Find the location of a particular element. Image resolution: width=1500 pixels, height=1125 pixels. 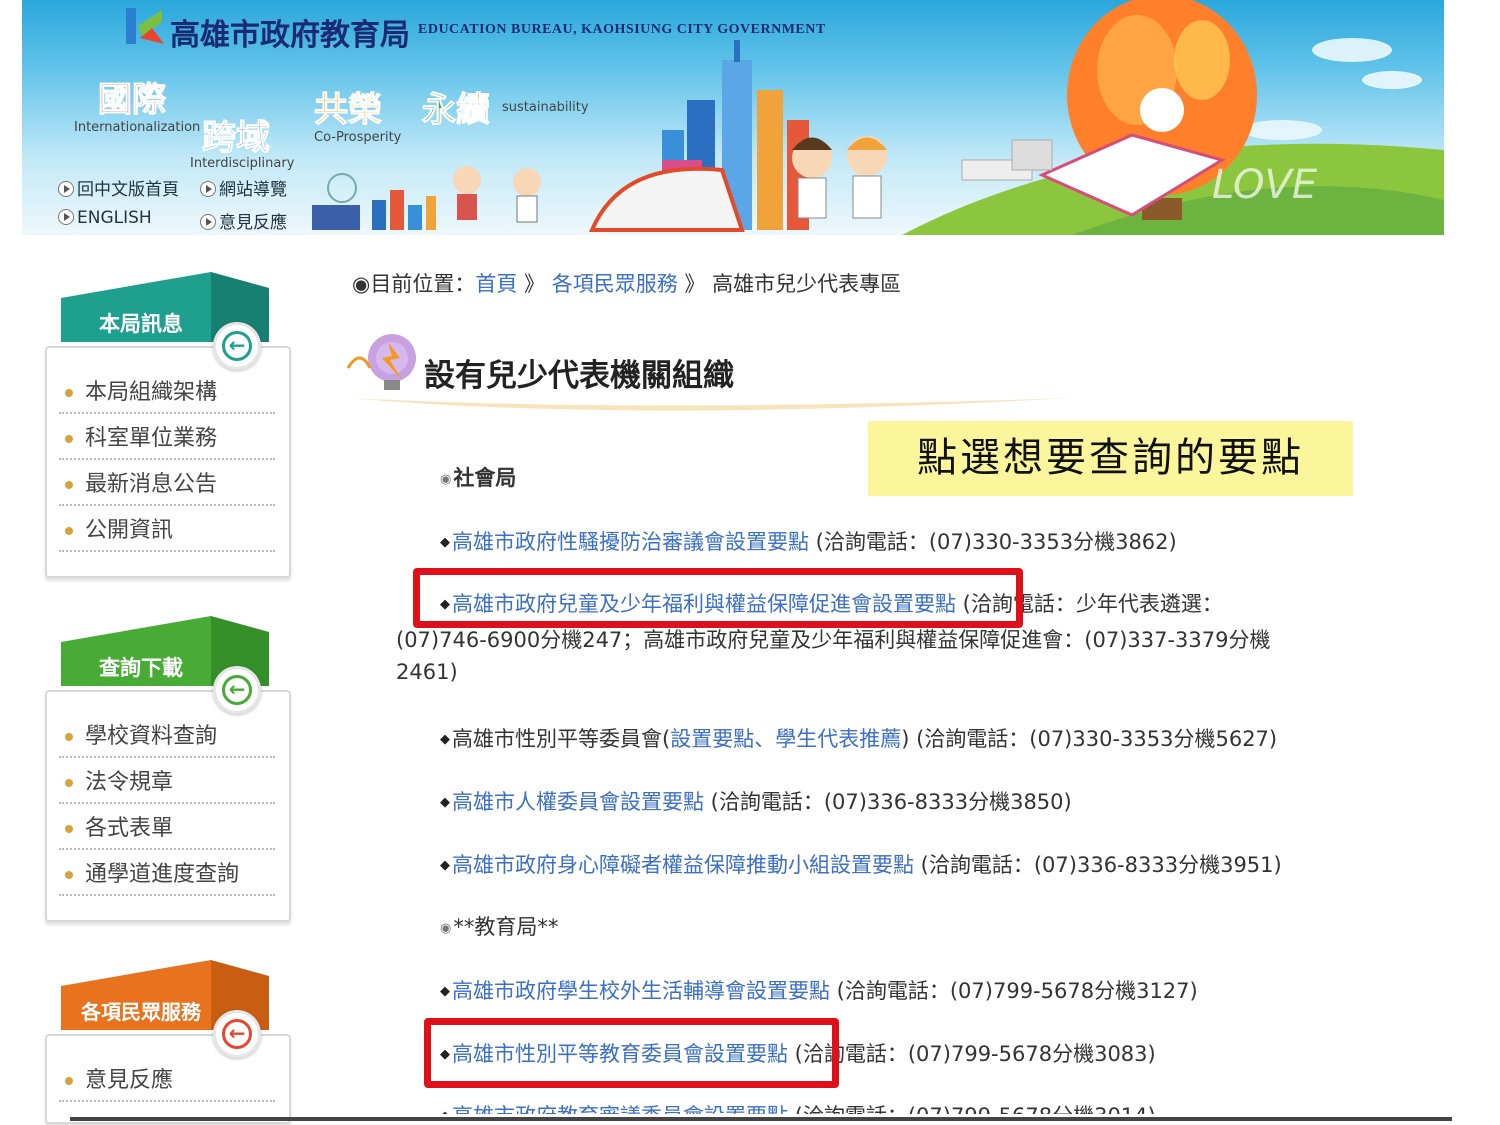

link-sitemap-label: 網站導覽 is located at coordinates (253, 190).